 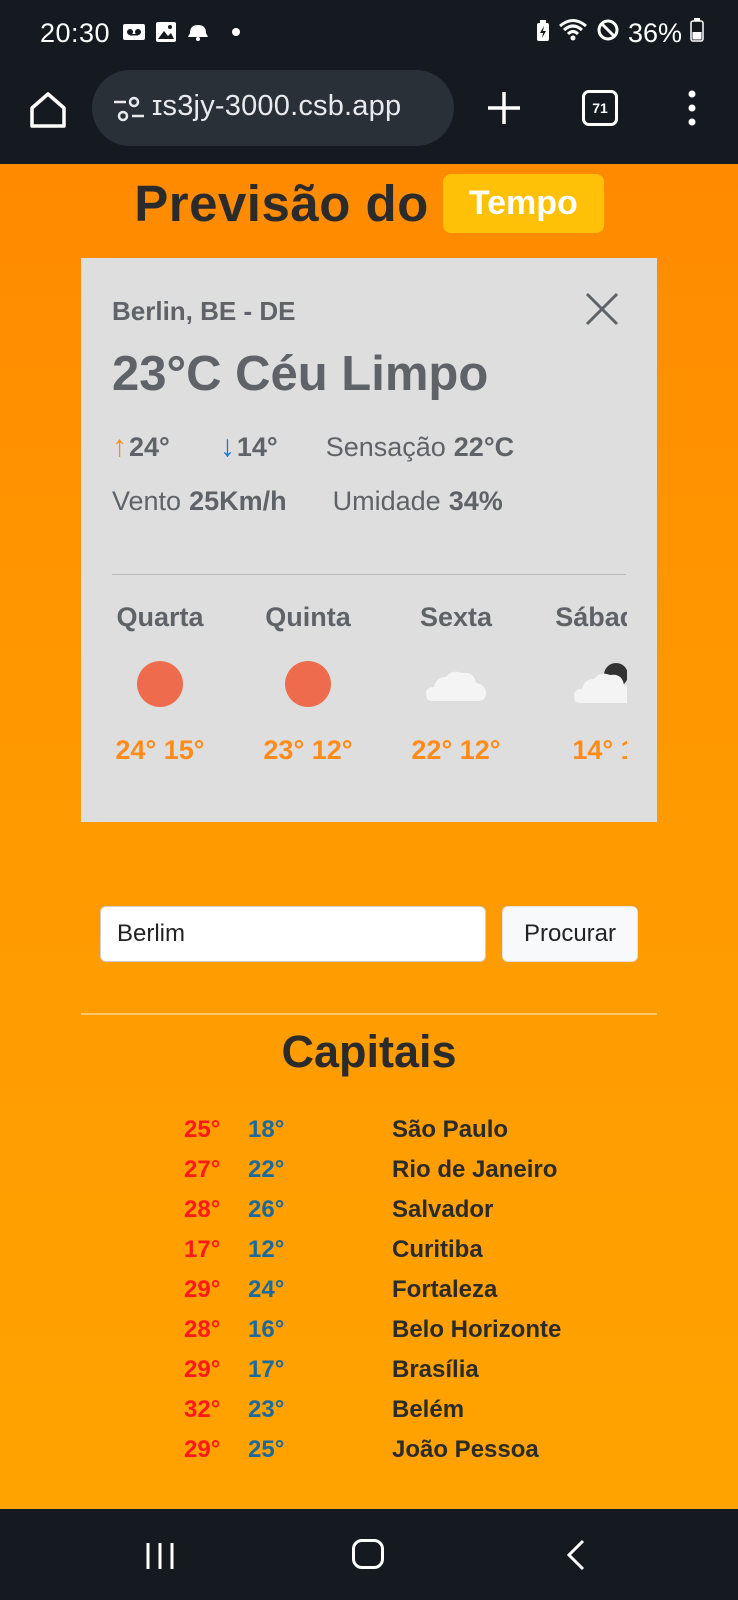 What do you see at coordinates (160, 750) in the screenshot?
I see `forecast-temps: 24° 15°` at bounding box center [160, 750].